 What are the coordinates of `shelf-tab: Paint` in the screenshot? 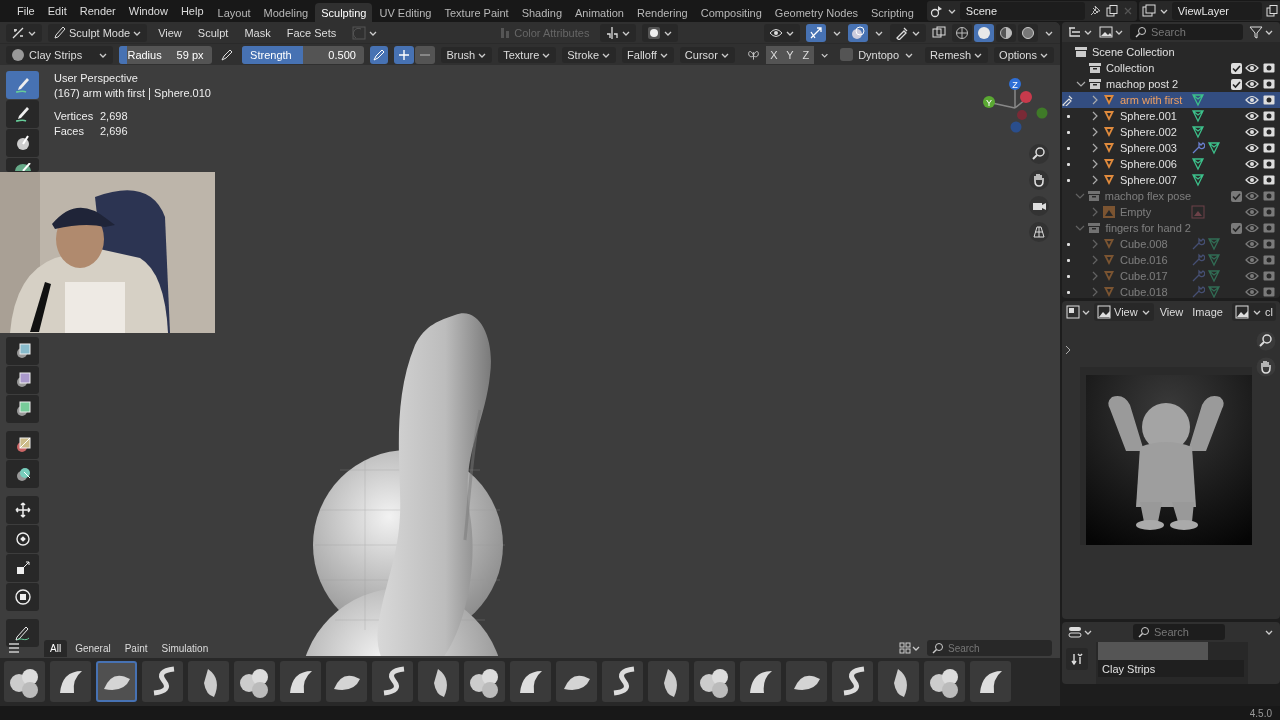 It's located at (136, 648).